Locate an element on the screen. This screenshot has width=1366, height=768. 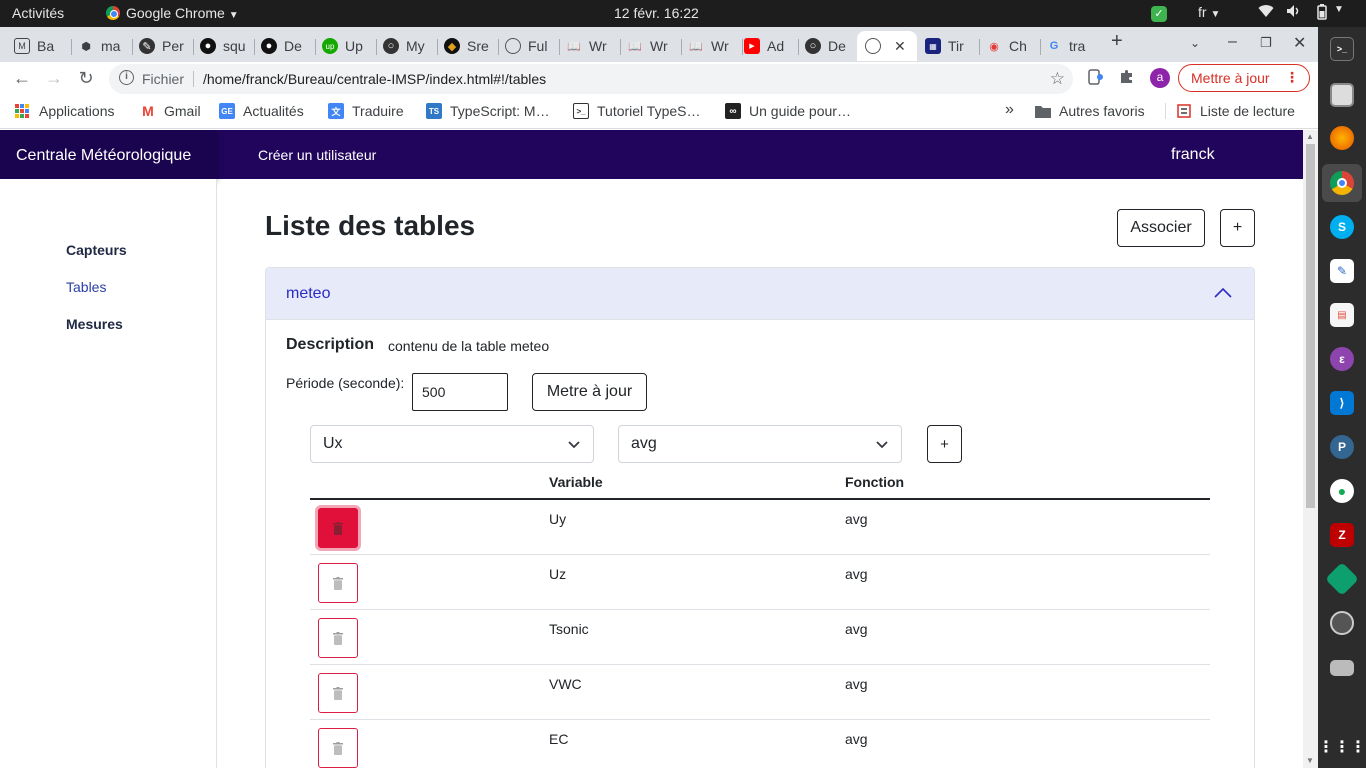
app-menu-label: Google Chrome is located at coordinates (175, 13).